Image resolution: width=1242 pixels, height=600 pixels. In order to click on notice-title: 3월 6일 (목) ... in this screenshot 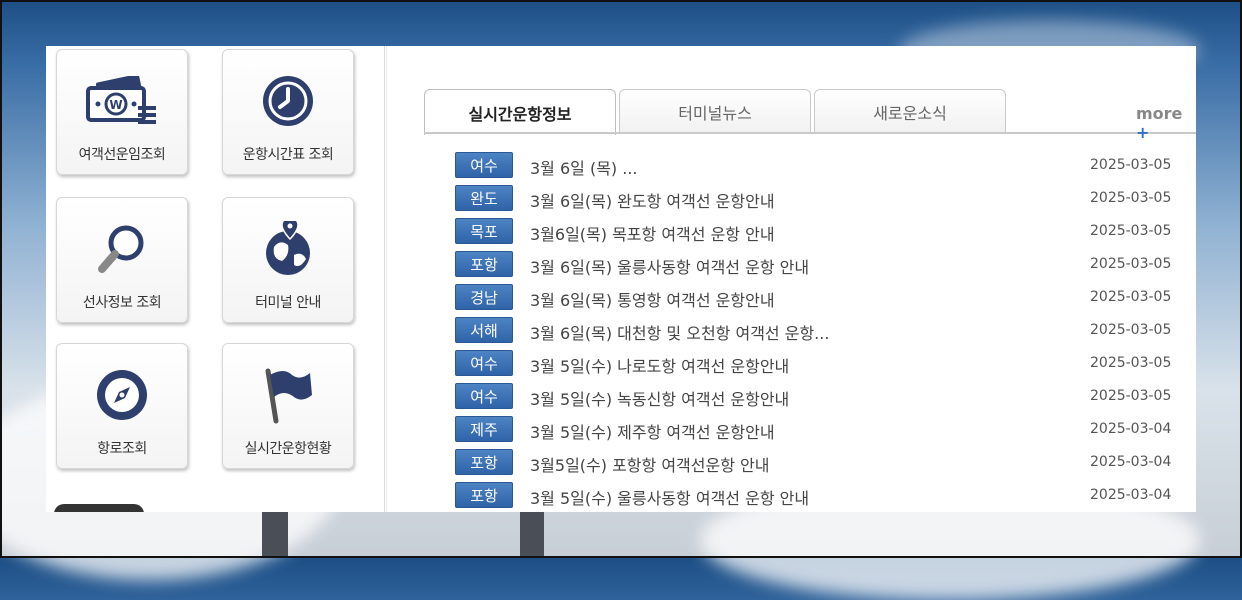, I will do `click(584, 167)`.